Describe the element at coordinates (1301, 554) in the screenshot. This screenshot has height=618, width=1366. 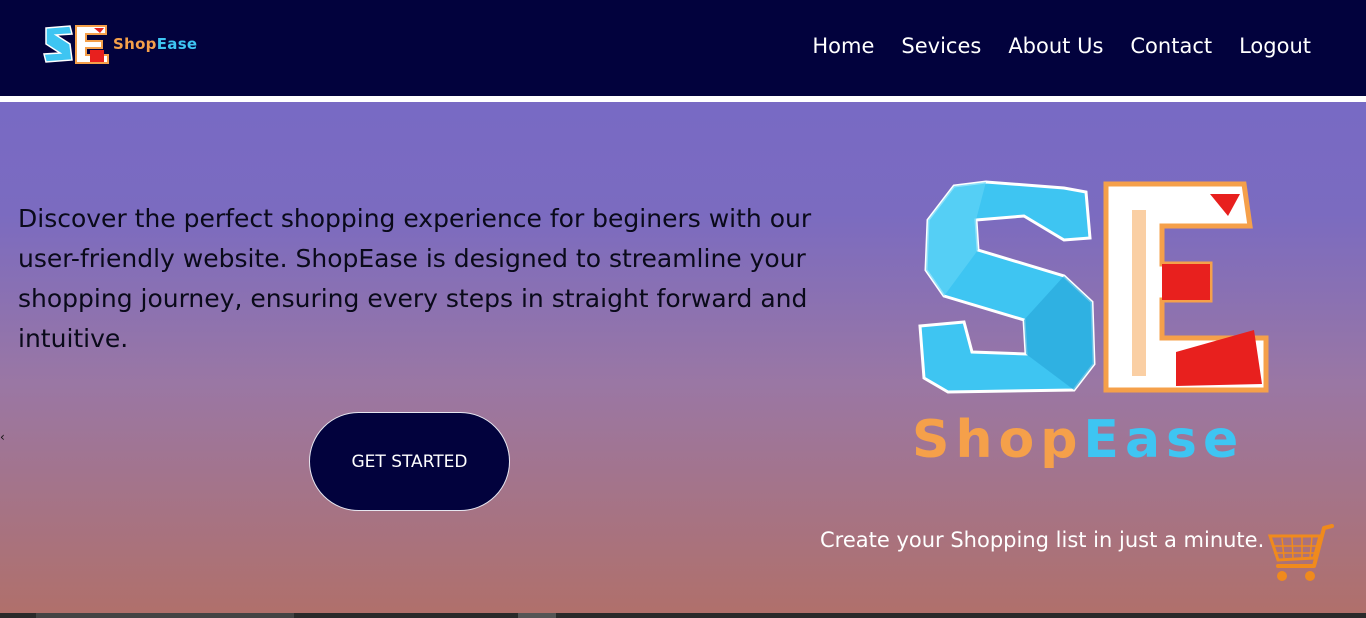
I see `shopping-cart-icon` at that location.